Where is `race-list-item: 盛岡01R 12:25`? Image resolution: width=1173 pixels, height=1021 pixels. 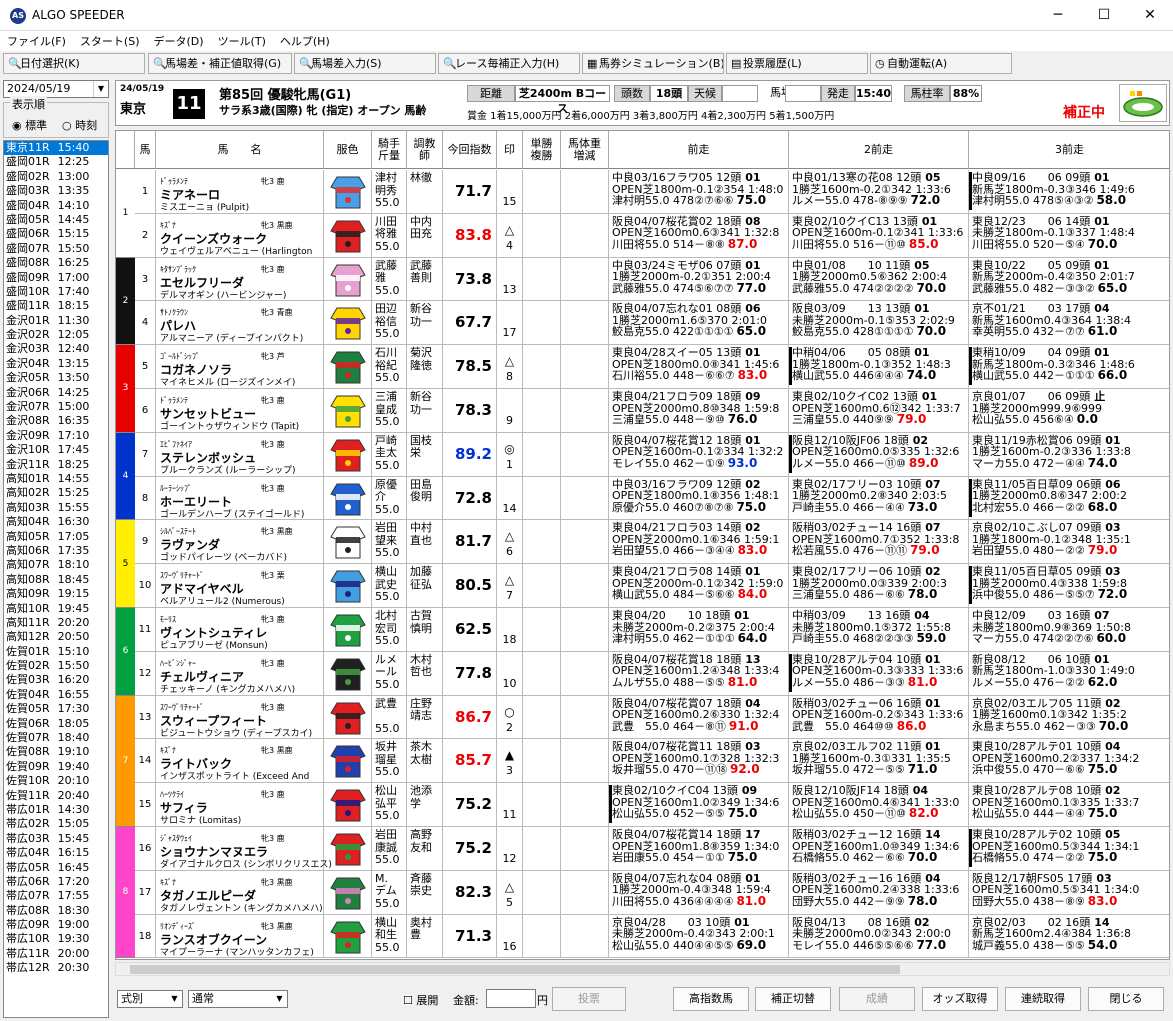 race-list-item: 盛岡01R 12:25 is located at coordinates (56, 162).